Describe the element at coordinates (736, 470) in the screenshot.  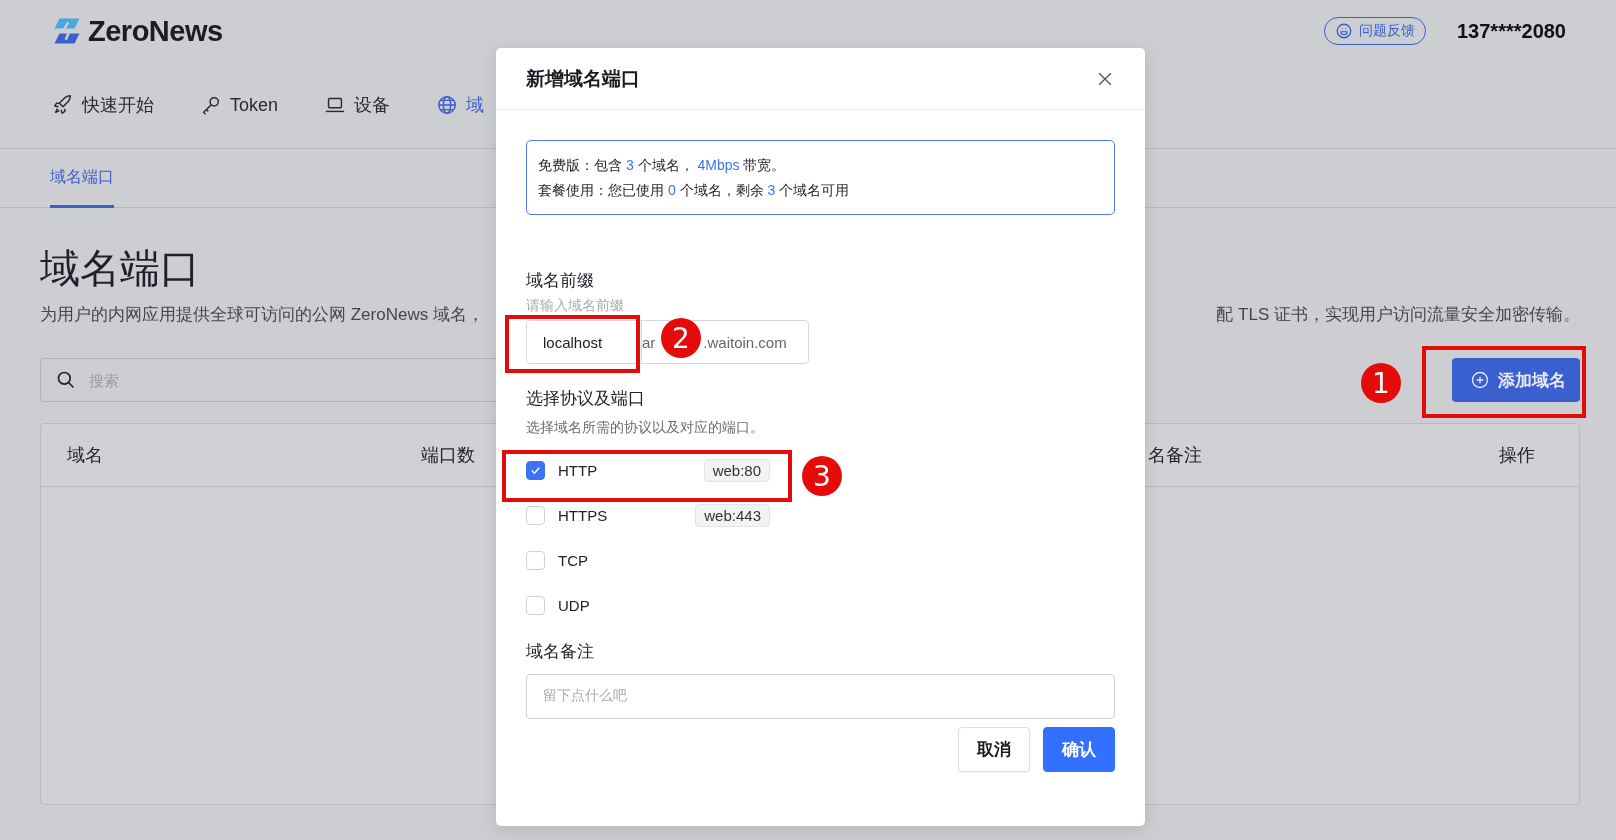
I see `port-tag: web:80` at that location.